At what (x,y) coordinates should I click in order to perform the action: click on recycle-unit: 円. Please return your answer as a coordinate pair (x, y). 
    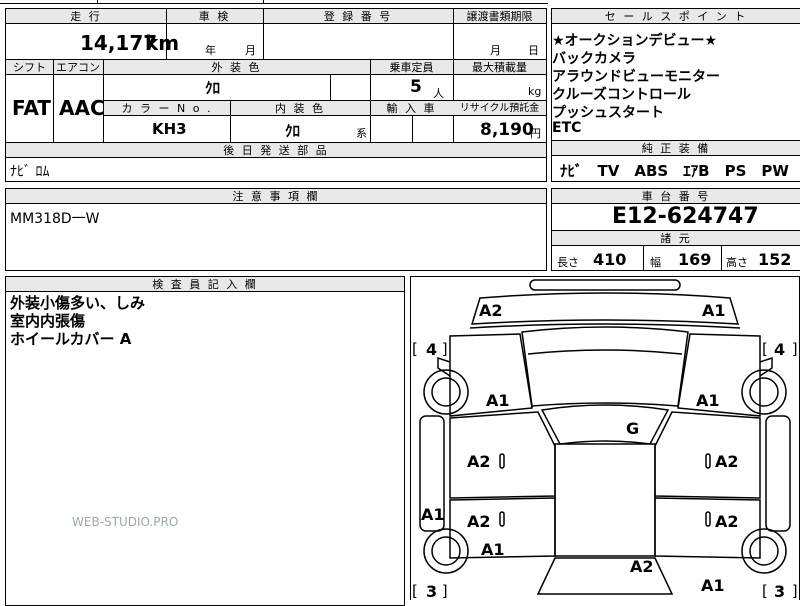
    Looking at the image, I should click on (535, 133).